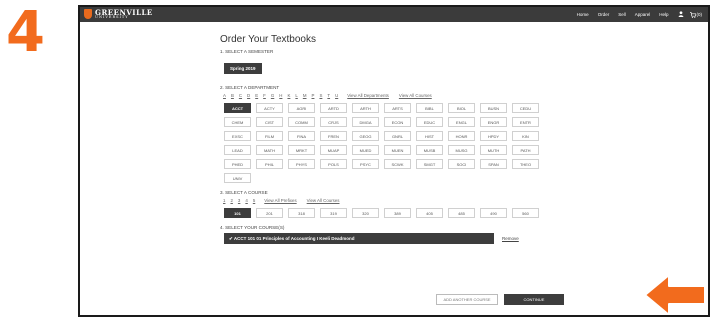 The image size is (714, 320). What do you see at coordinates (237, 136) in the screenshot?
I see `department-button: EXSC` at bounding box center [237, 136].